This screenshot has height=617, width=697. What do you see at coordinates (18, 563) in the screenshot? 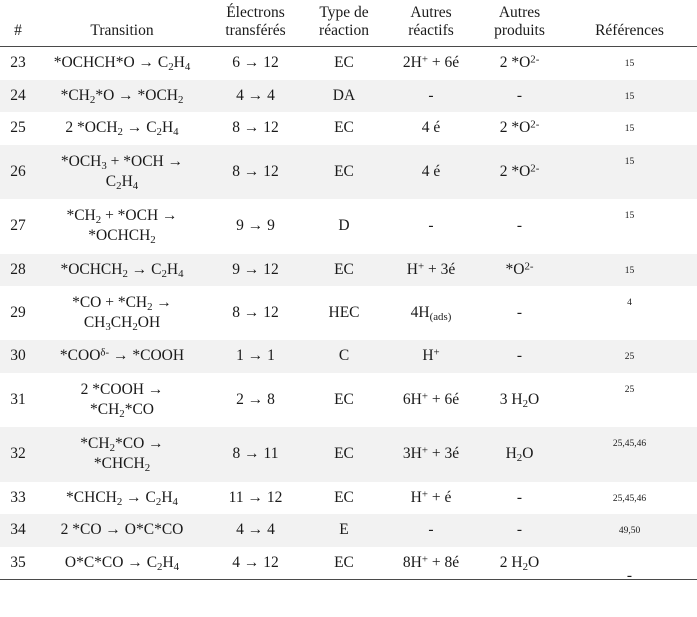
I see `cell-number: 35` at bounding box center [18, 563].